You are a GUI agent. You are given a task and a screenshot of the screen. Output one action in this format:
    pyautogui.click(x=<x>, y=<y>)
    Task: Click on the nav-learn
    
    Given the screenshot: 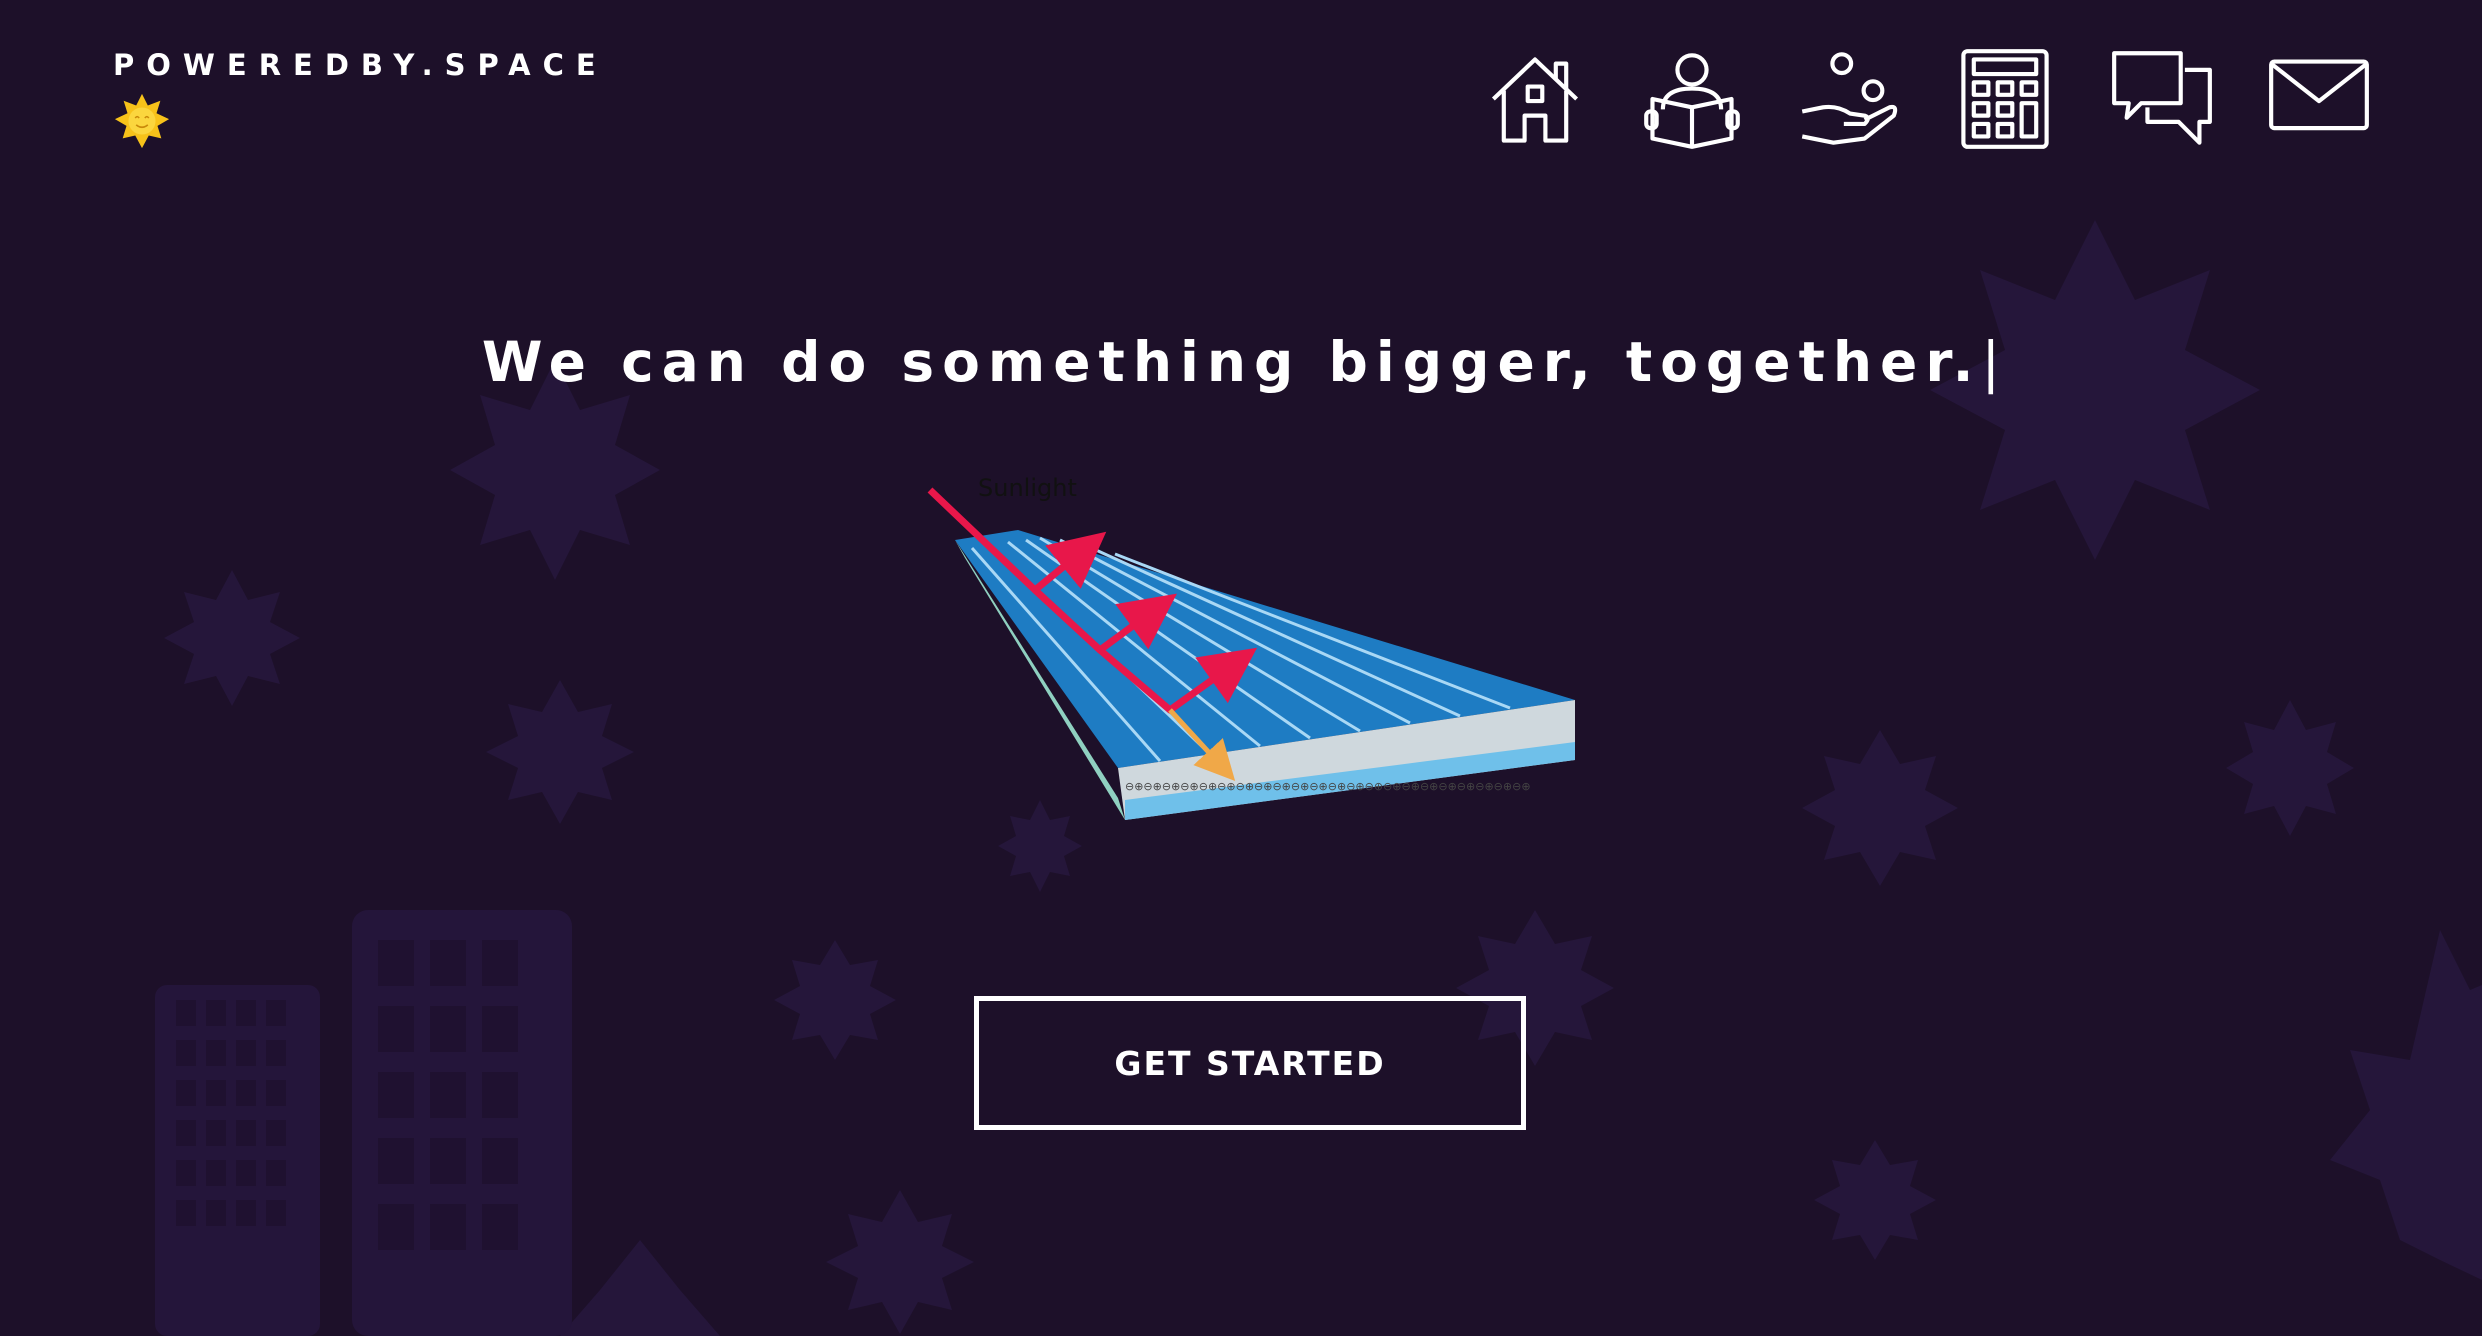 What is the action you would take?
    pyautogui.click(x=1692, y=99)
    